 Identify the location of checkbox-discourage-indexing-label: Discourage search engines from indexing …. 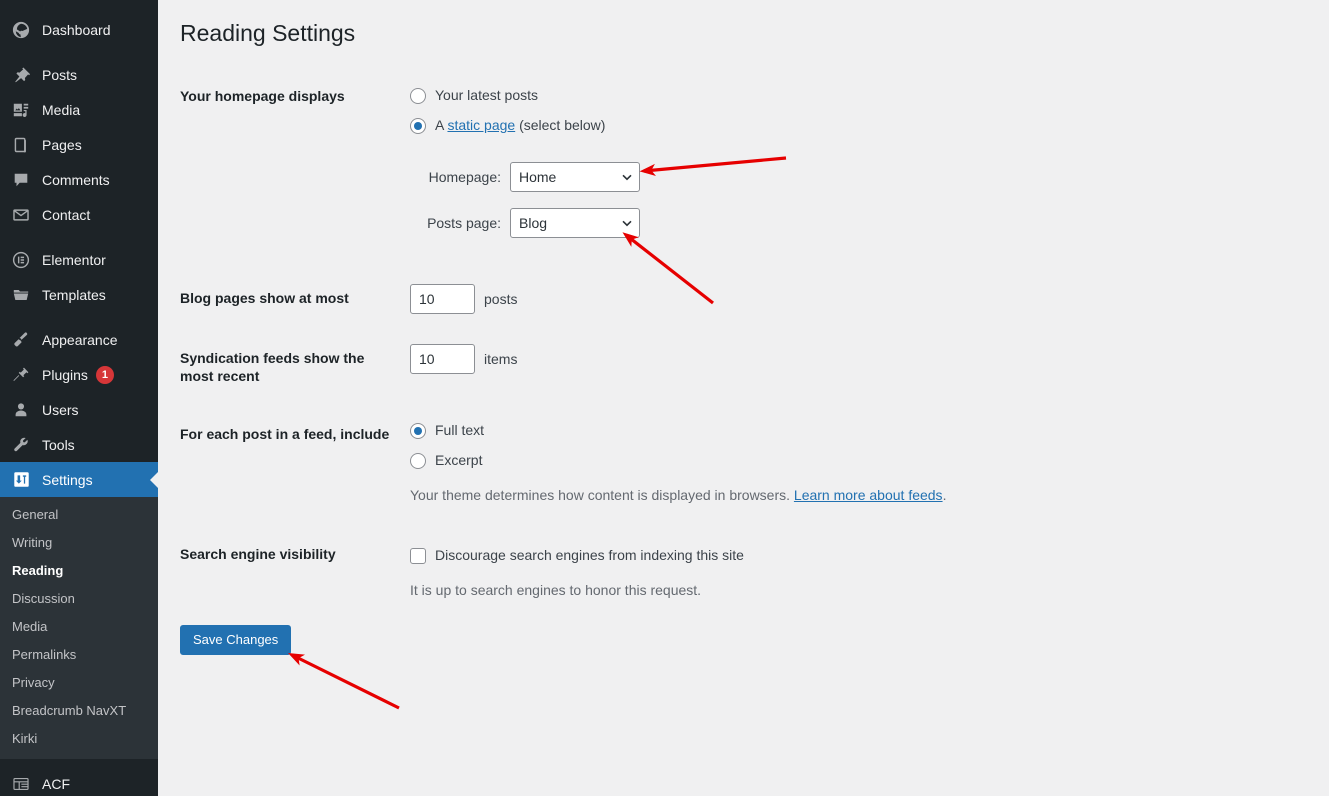
(589, 555).